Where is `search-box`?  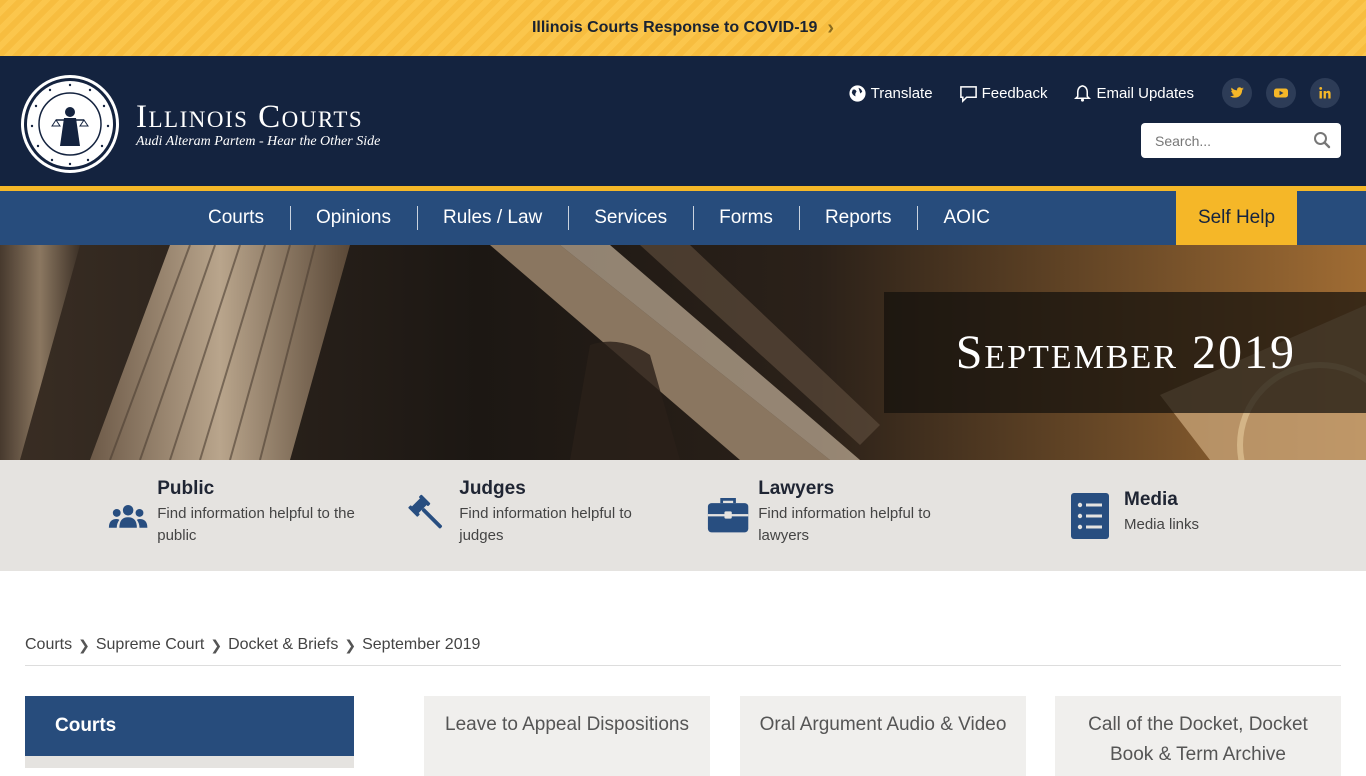 search-box is located at coordinates (1241, 140).